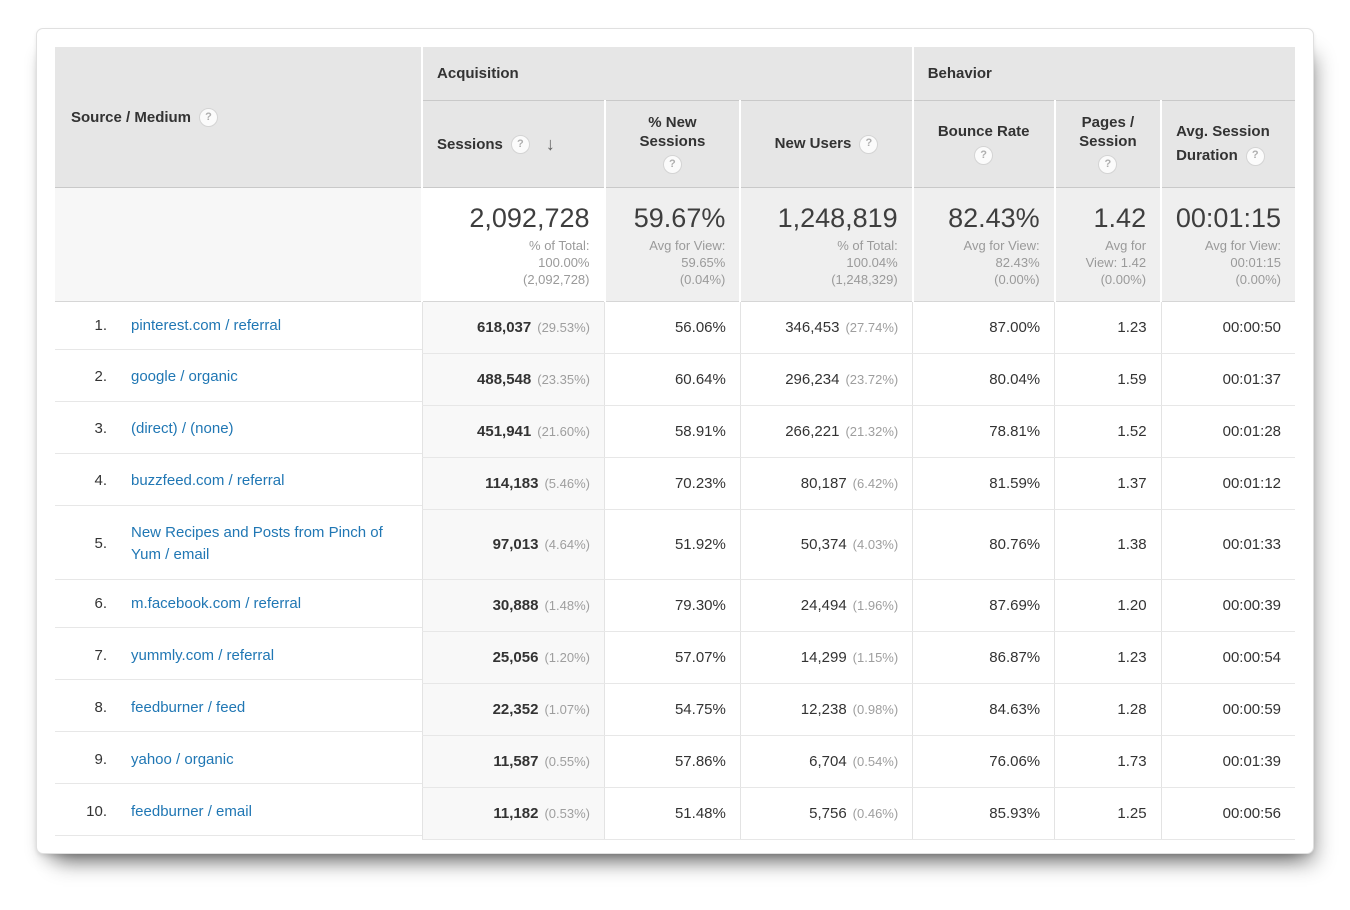  Describe the element at coordinates (1107, 244) in the screenshot. I see `summary-pages-cell: 1.42 Avg for View: 1.42 (0.00%)` at that location.